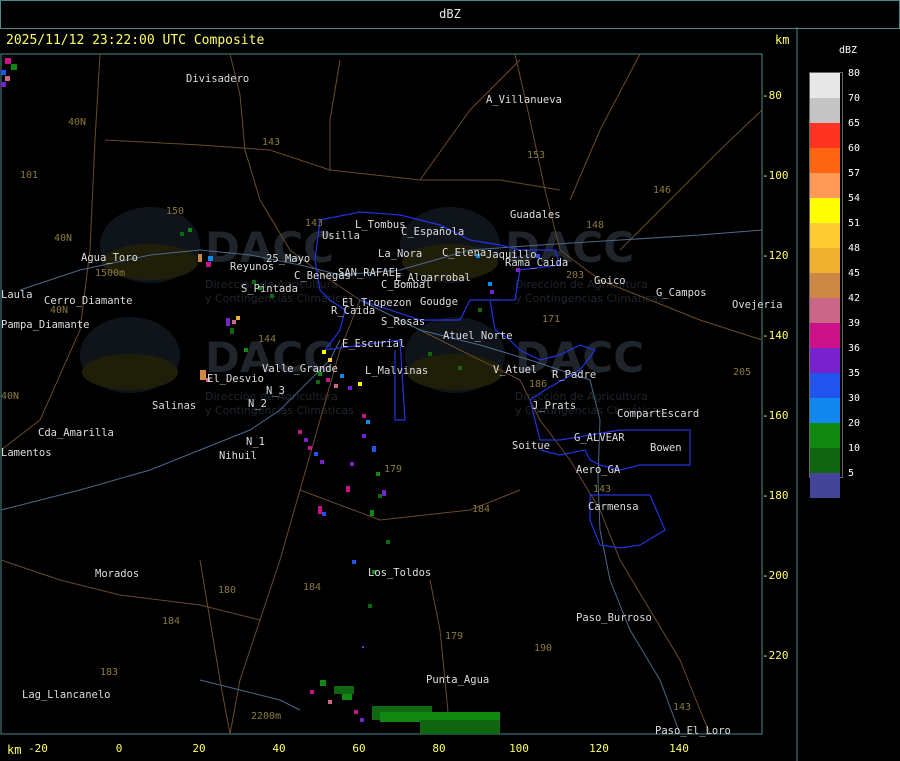 This screenshot has width=900, height=761. Describe the element at coordinates (854, 323) in the screenshot. I see `legend-label: 39` at that location.